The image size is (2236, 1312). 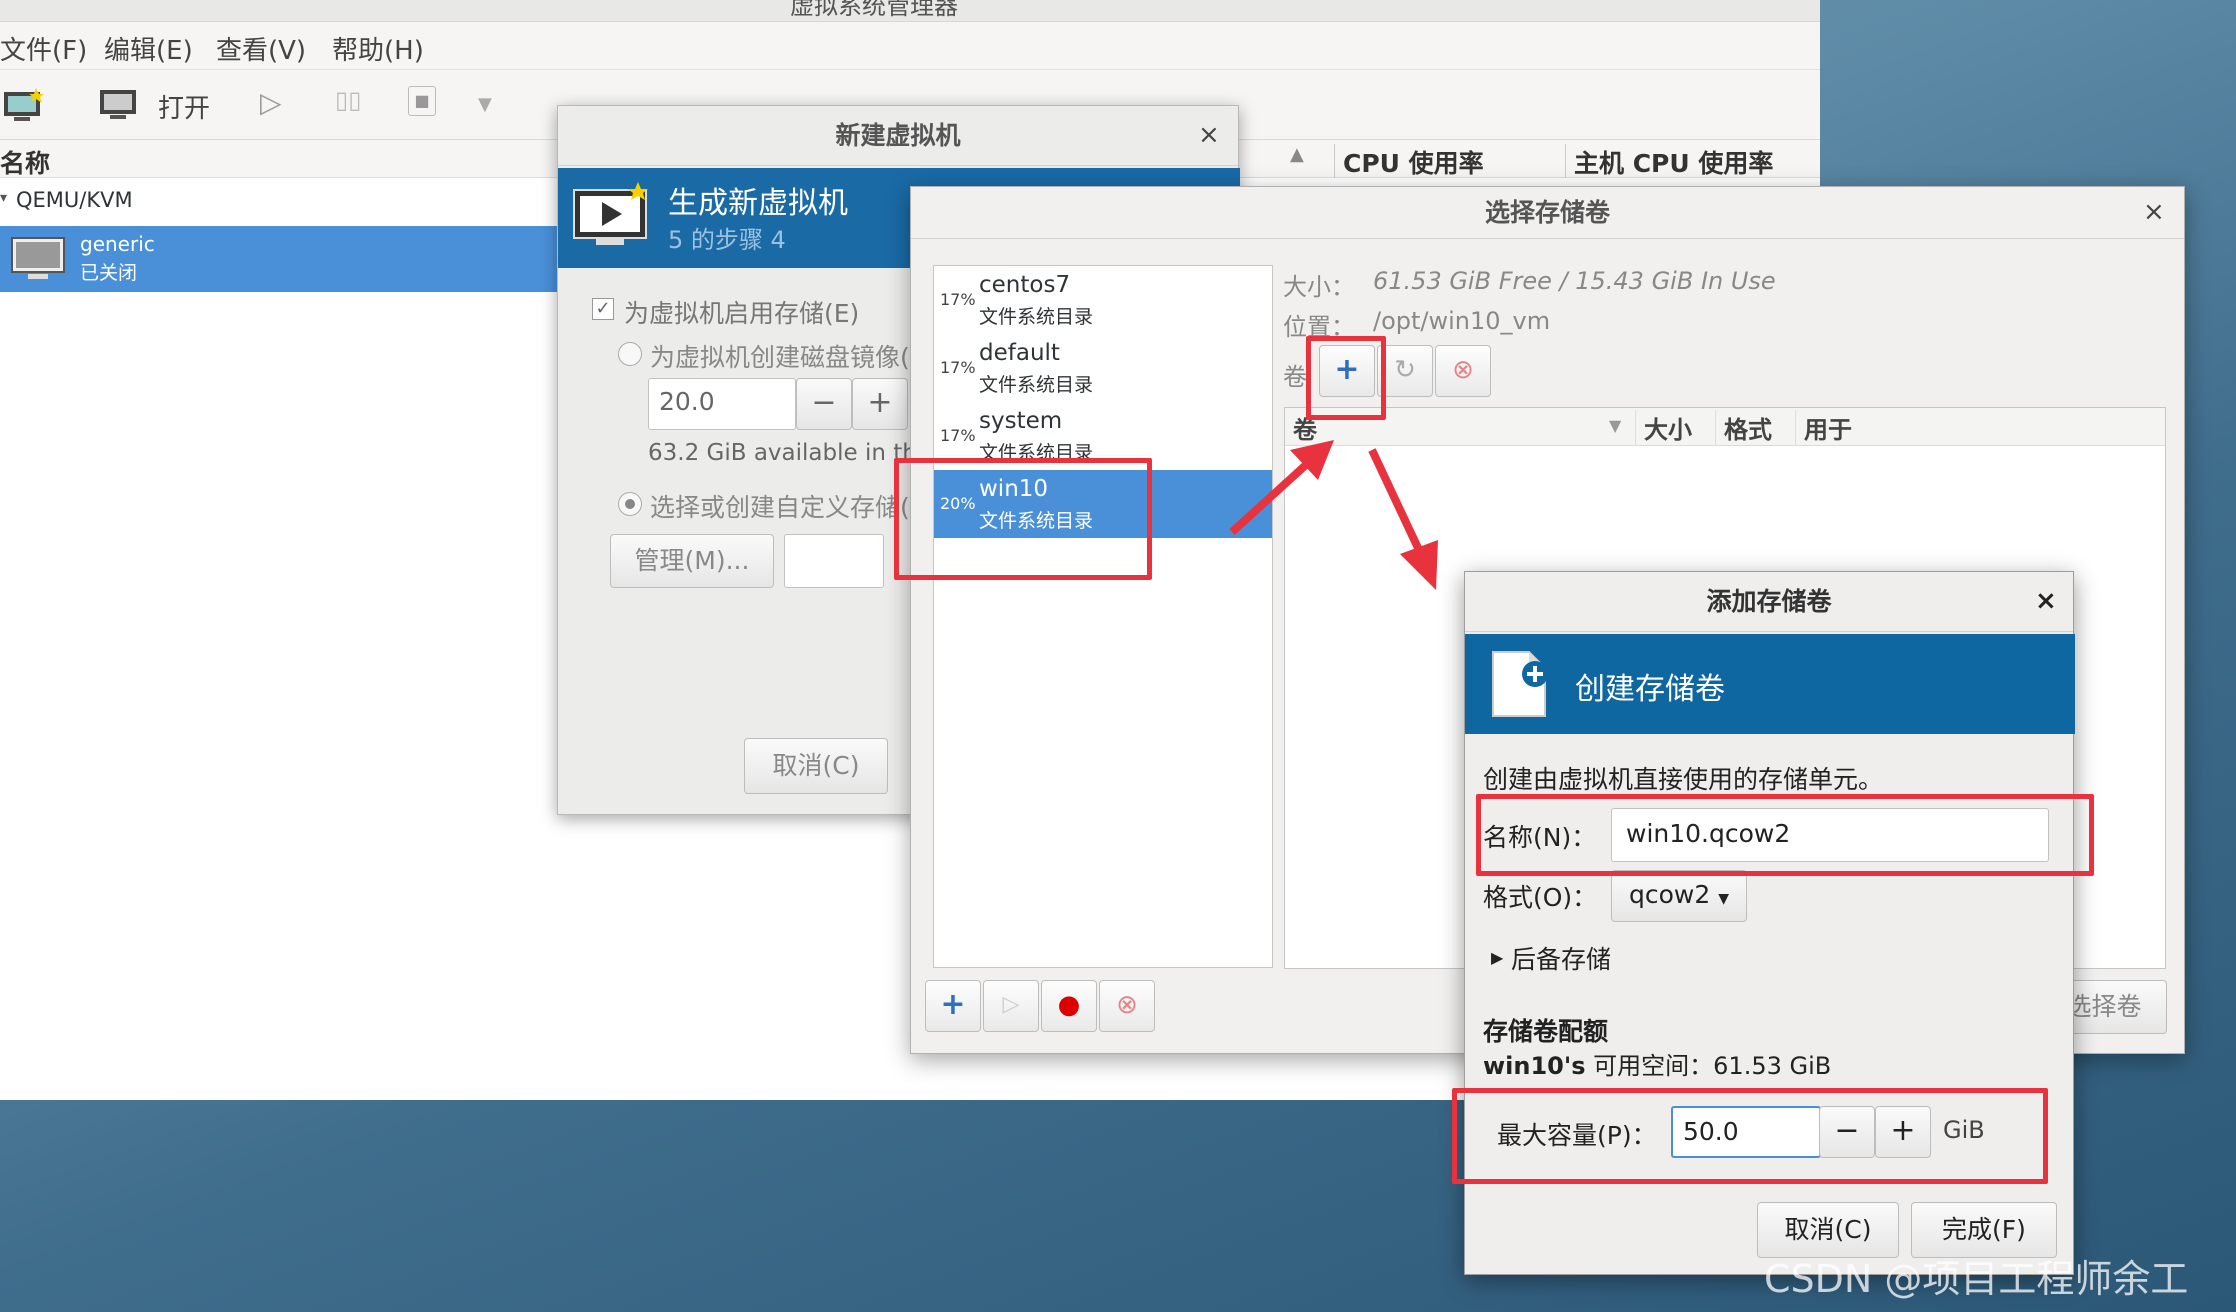 I want to click on annotation-arrows, so click(x=1333, y=515).